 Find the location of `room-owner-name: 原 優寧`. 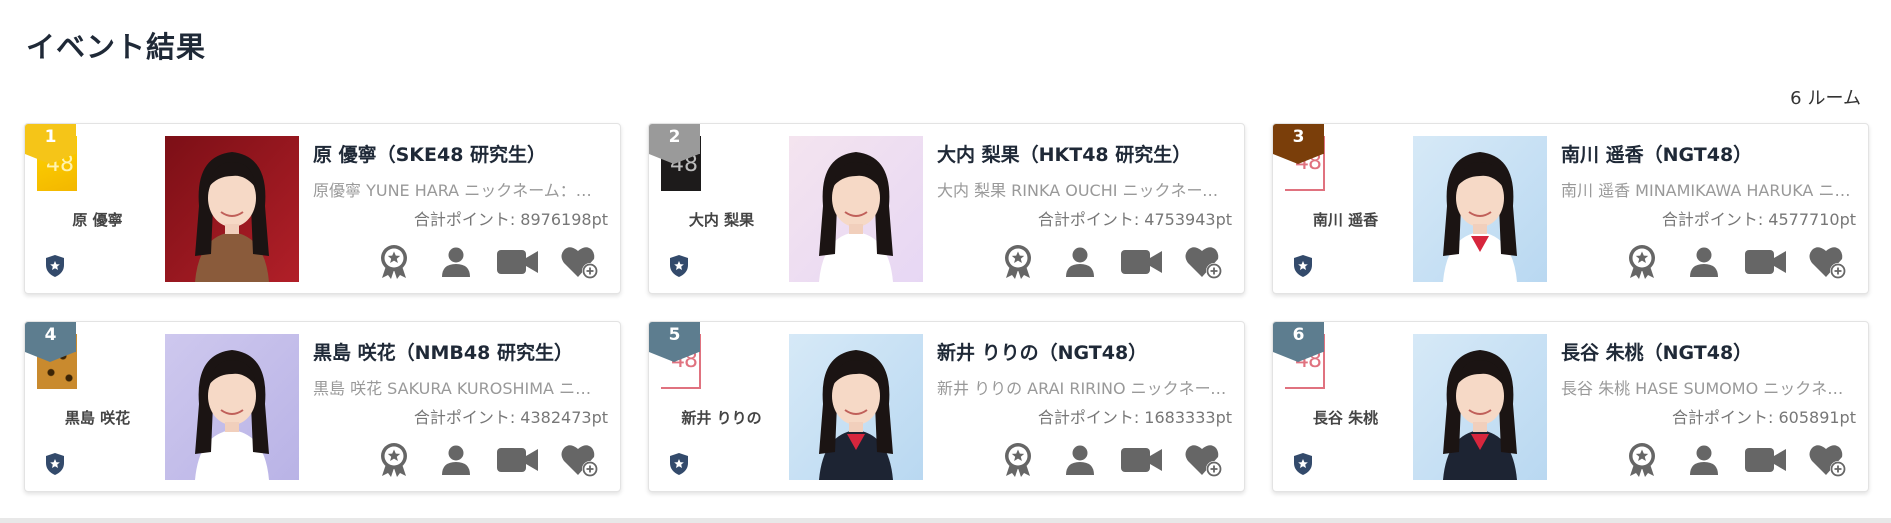

room-owner-name: 原 優寧 is located at coordinates (97, 220).